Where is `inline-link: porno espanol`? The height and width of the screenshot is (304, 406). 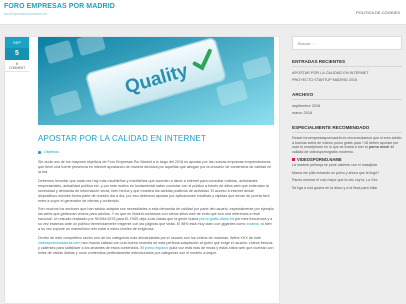 inline-link: porno espanol is located at coordinates (156, 248).